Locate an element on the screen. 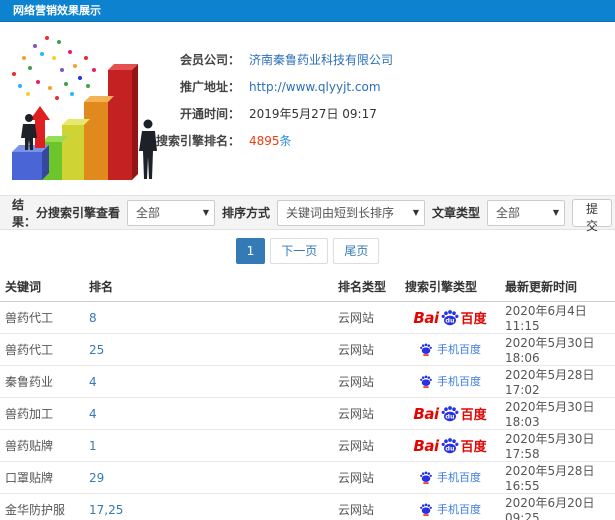  filter-bar: 结果： 分搜索引擎查看 全部 排序方式 关键词由短到长排序 文章类型 全部 提交 is located at coordinates (307, 214).